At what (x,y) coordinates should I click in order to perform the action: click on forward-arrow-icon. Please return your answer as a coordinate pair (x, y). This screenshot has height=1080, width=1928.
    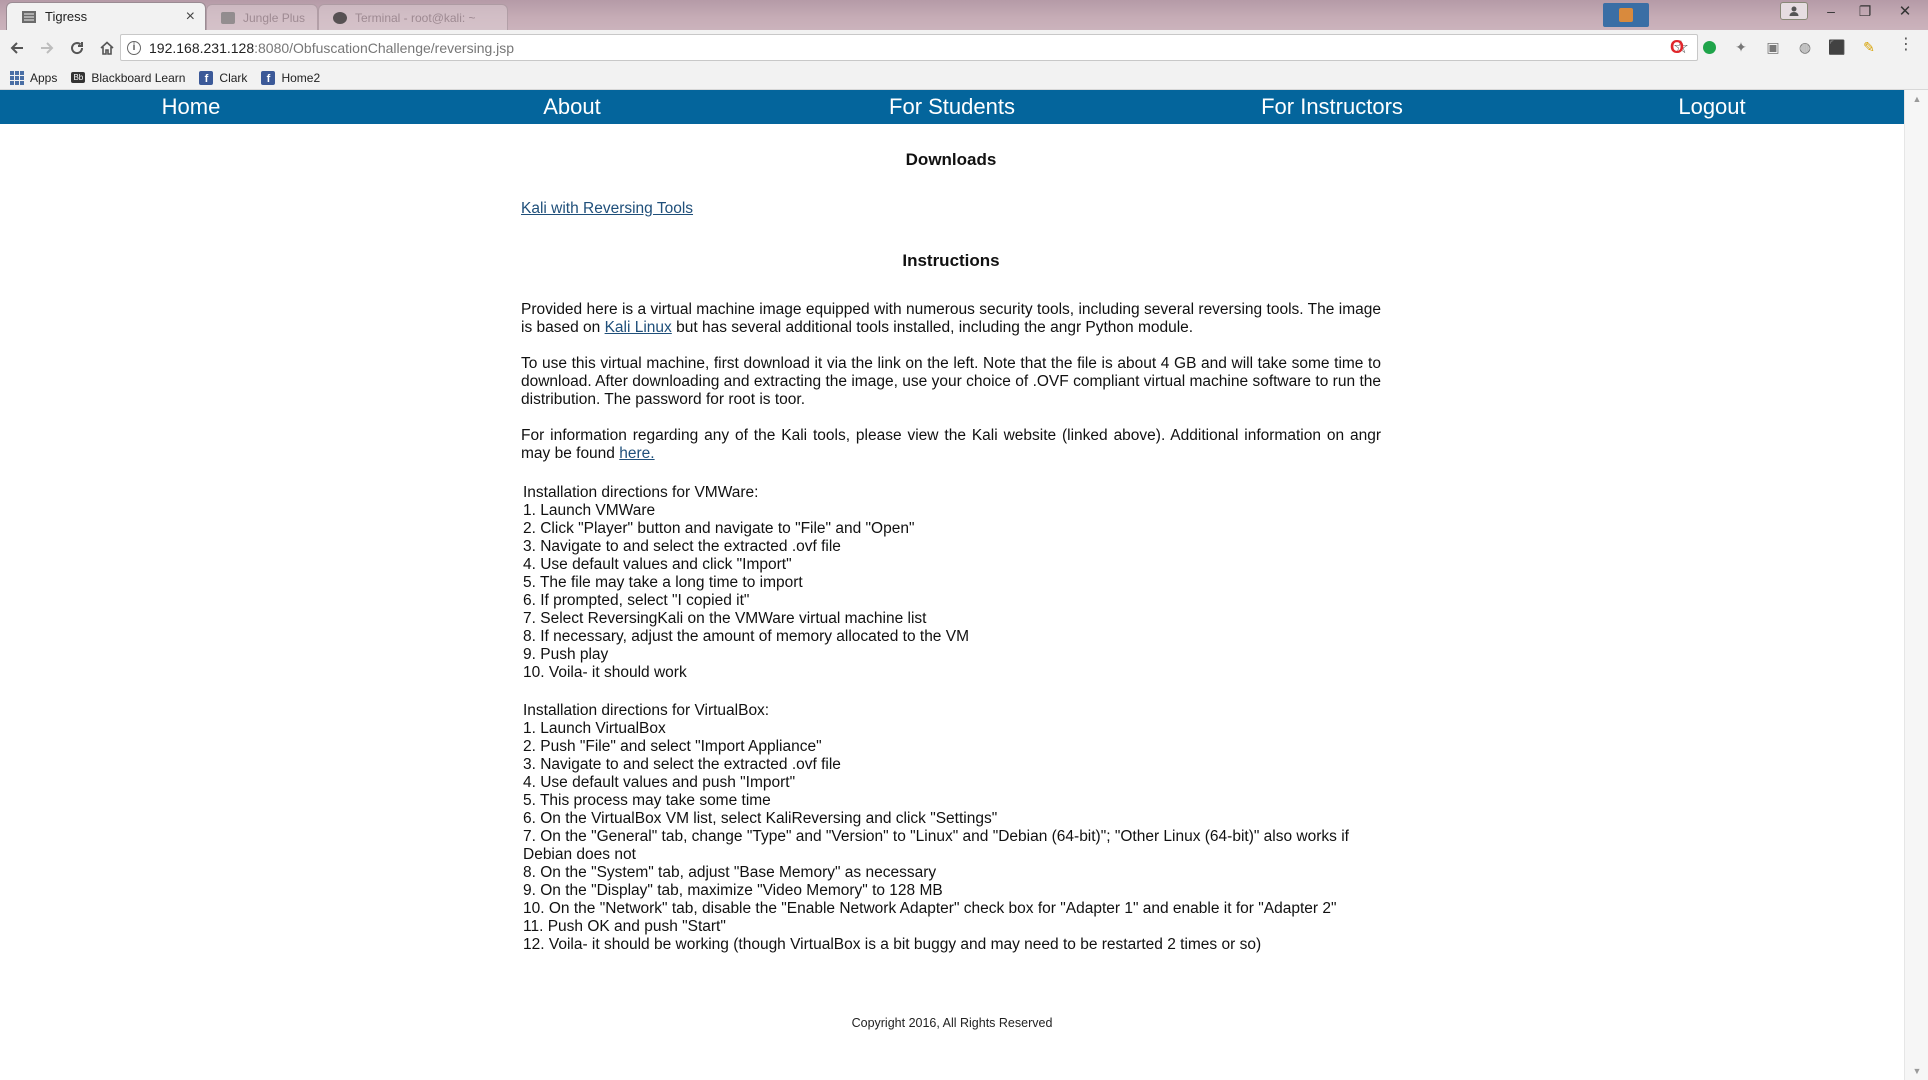
    Looking at the image, I should click on (47, 48).